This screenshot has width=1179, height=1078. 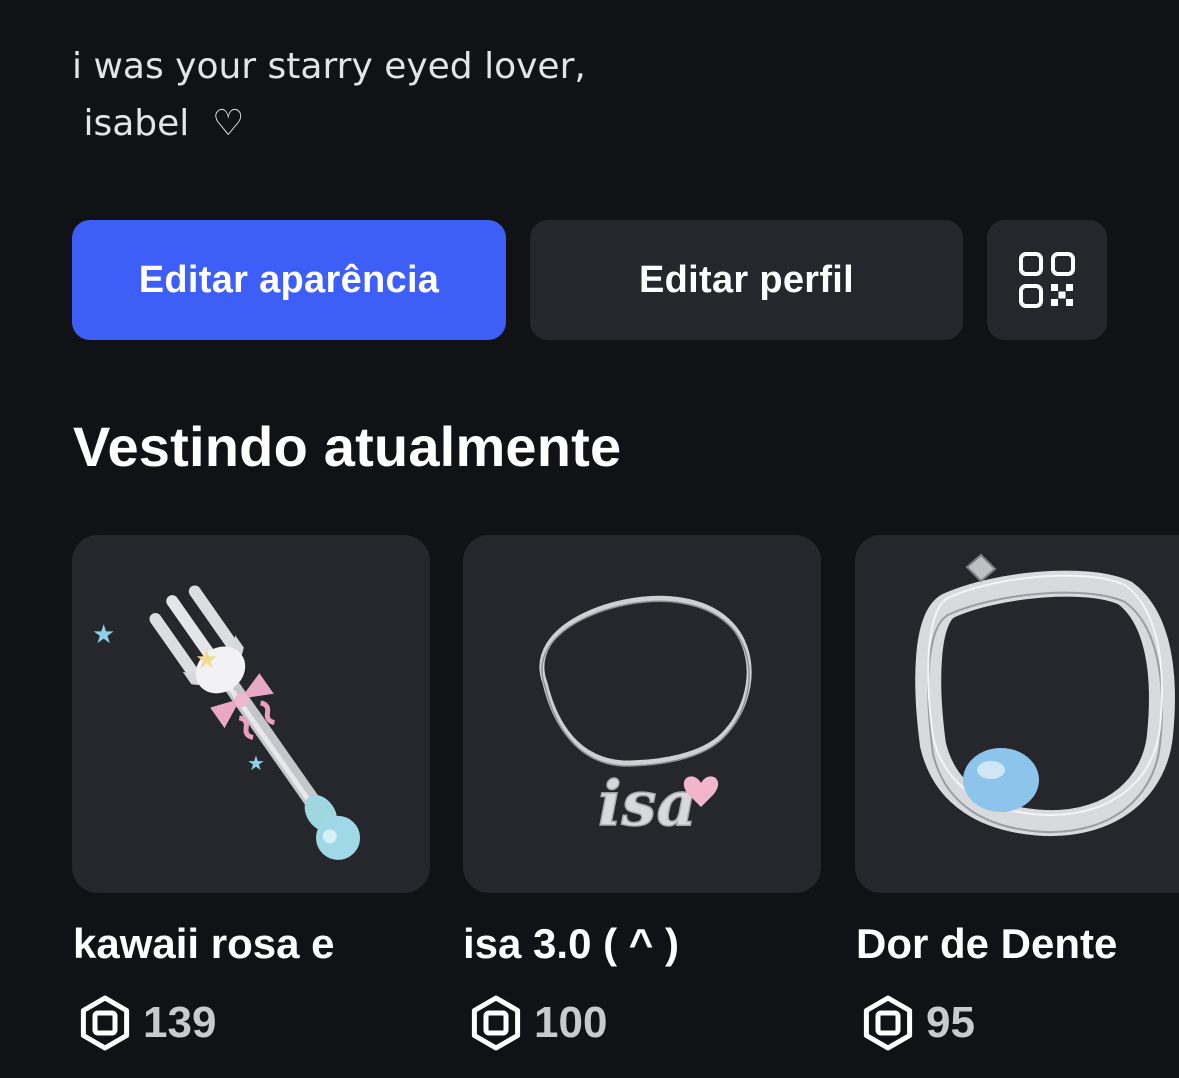 What do you see at coordinates (329, 95) in the screenshot?
I see `profile-bio: i was your starry eyed lover, isabel ♡` at bounding box center [329, 95].